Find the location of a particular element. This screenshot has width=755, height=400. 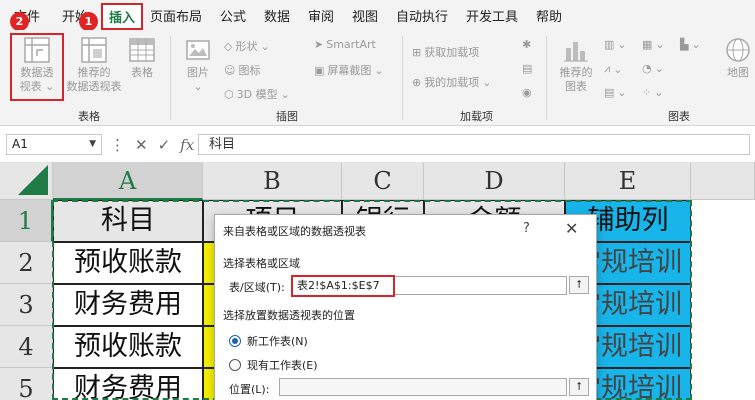

get-addins-button: ⊞ 获取加载项 is located at coordinates (445, 52).